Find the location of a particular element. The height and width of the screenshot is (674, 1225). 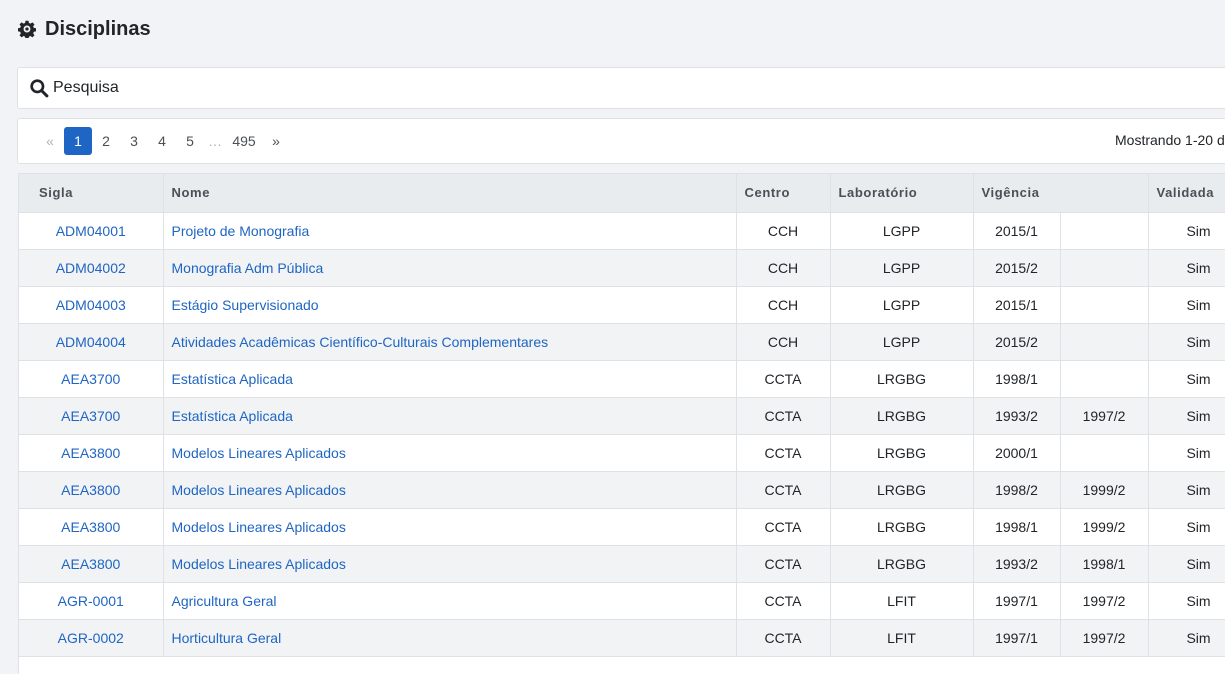

cell-sigla: AGR-0002 is located at coordinates (91, 638).